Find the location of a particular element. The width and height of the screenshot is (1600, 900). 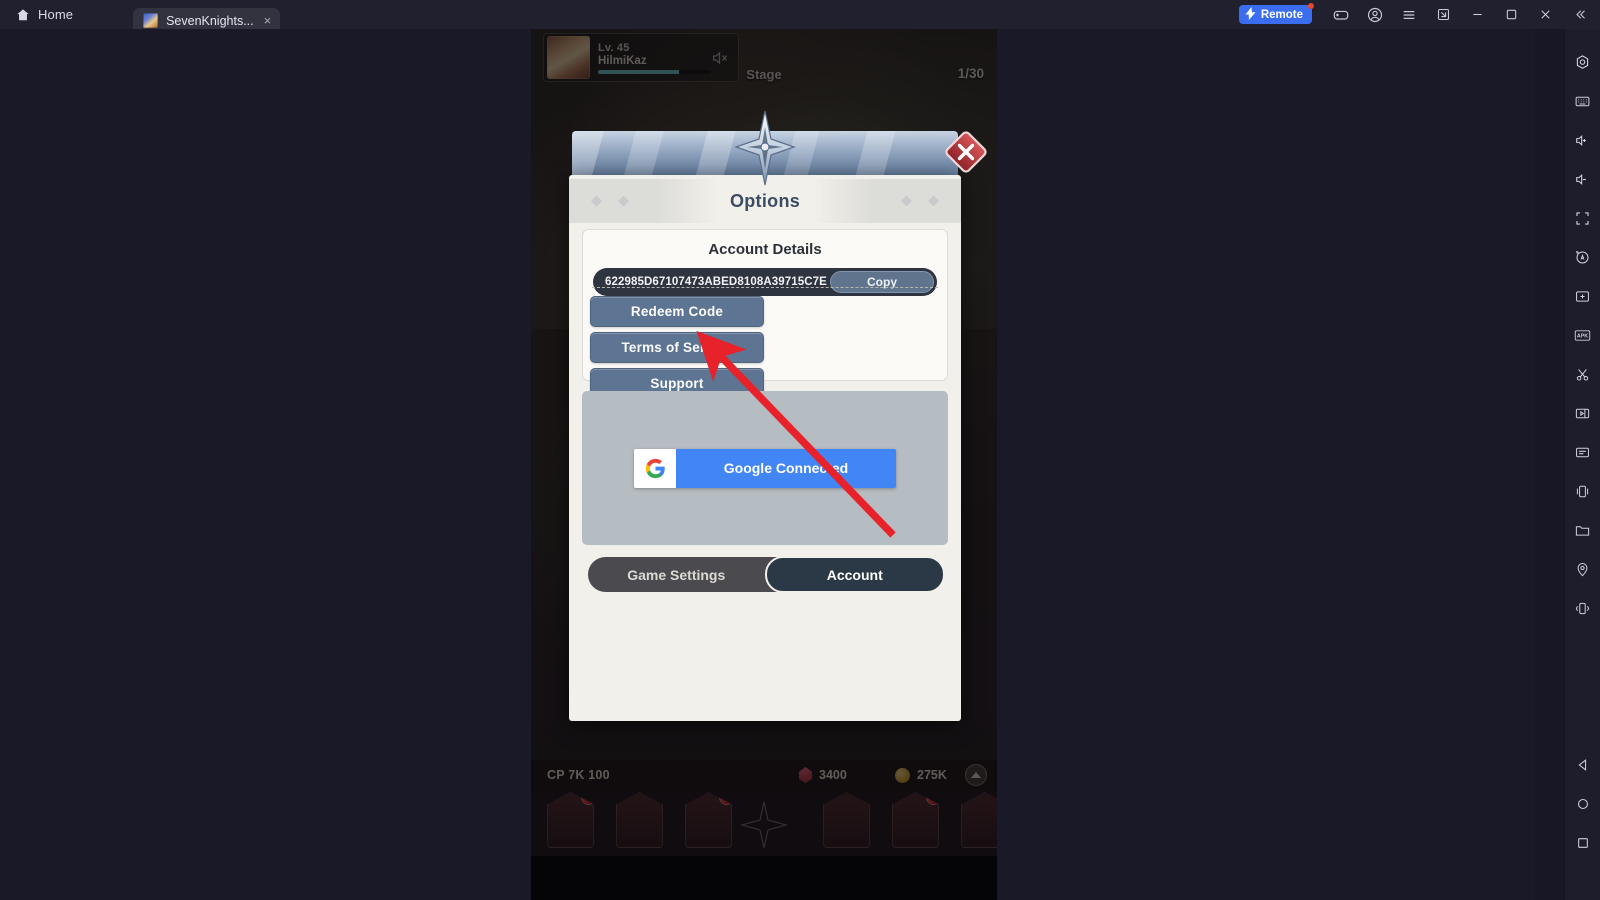

close-icon: × is located at coordinates (268, 20).